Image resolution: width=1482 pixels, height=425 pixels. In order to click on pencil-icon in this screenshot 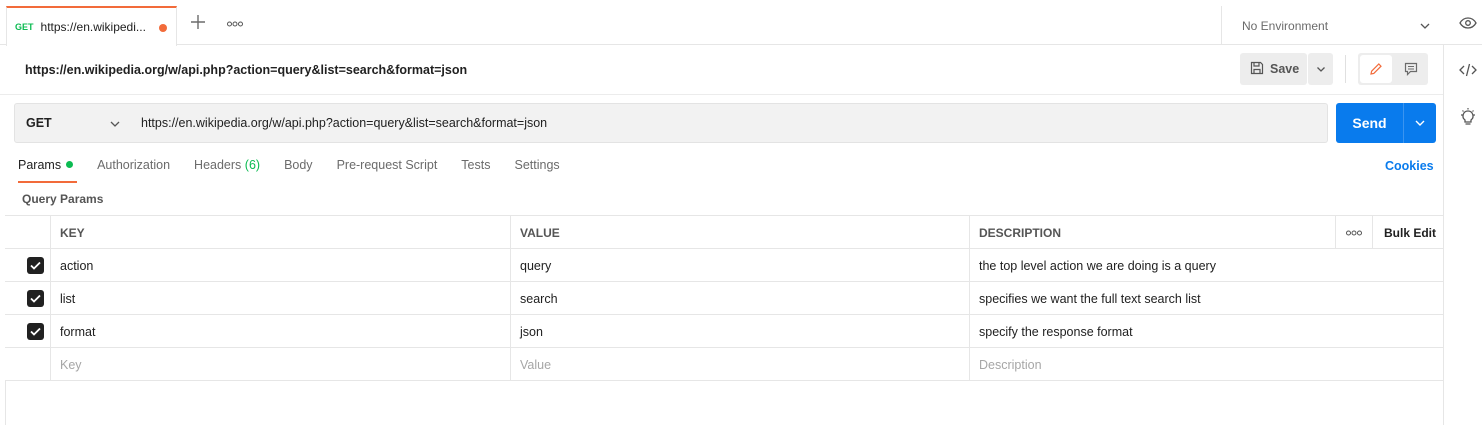, I will do `click(1376, 69)`.